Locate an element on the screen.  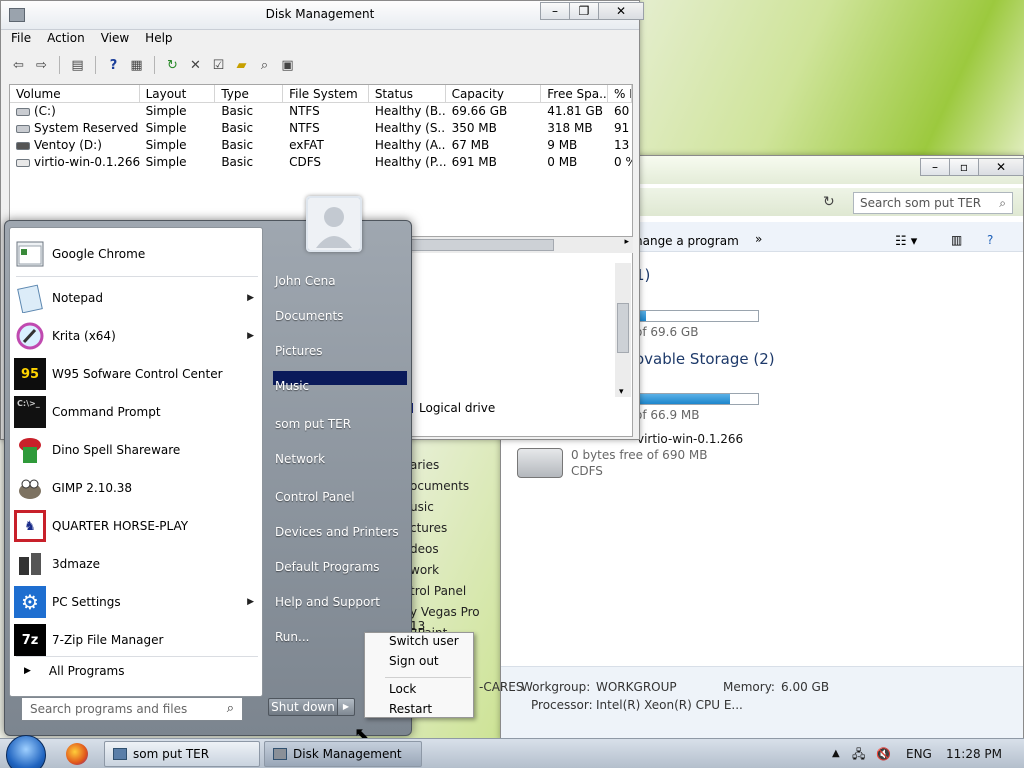
menu-switch-user: Switch user is located at coordinates (424, 641).